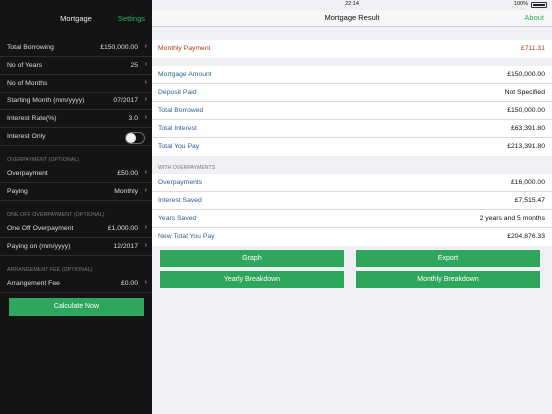  Describe the element at coordinates (532, 48) in the screenshot. I see `row-value: £711.31` at that location.